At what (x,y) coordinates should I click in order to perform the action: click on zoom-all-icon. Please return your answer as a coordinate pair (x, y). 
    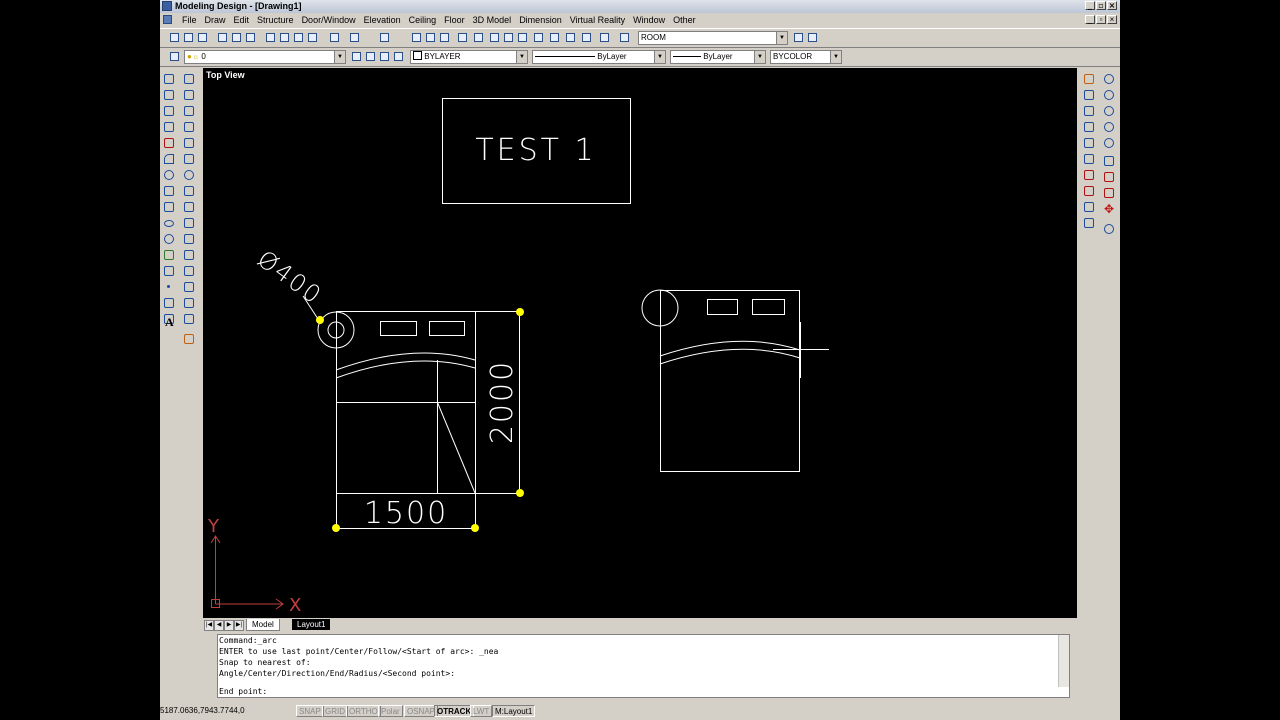
    Looking at the image, I should click on (1109, 127).